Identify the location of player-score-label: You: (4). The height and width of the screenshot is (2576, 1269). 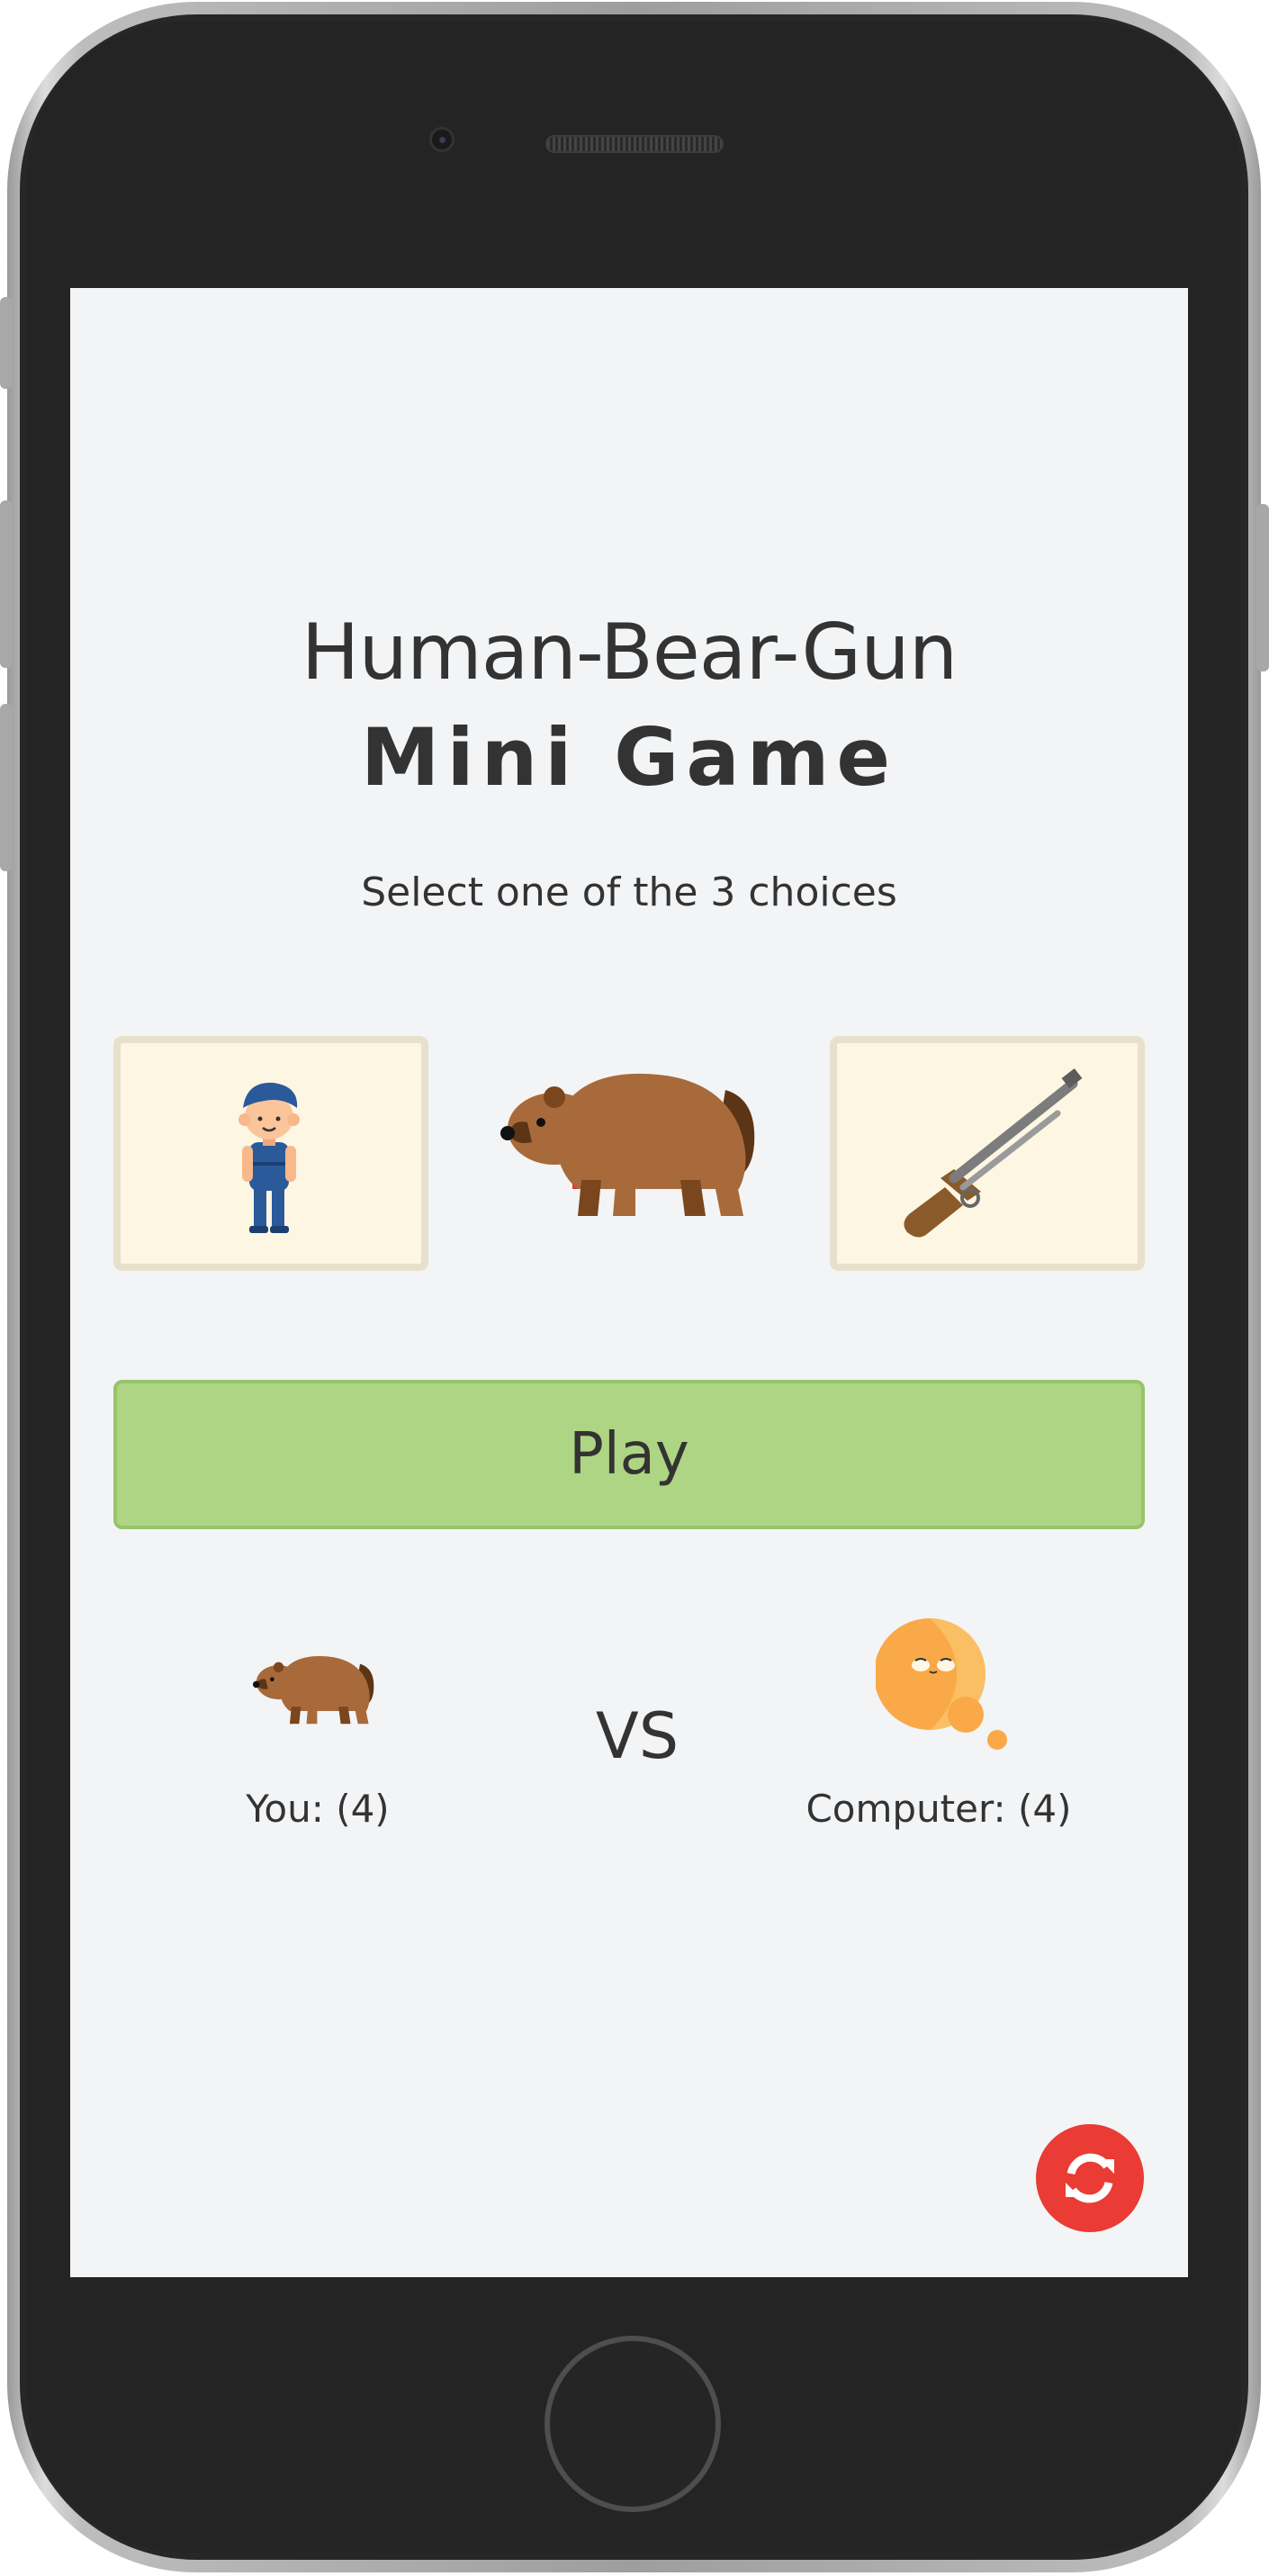
(318, 1809).